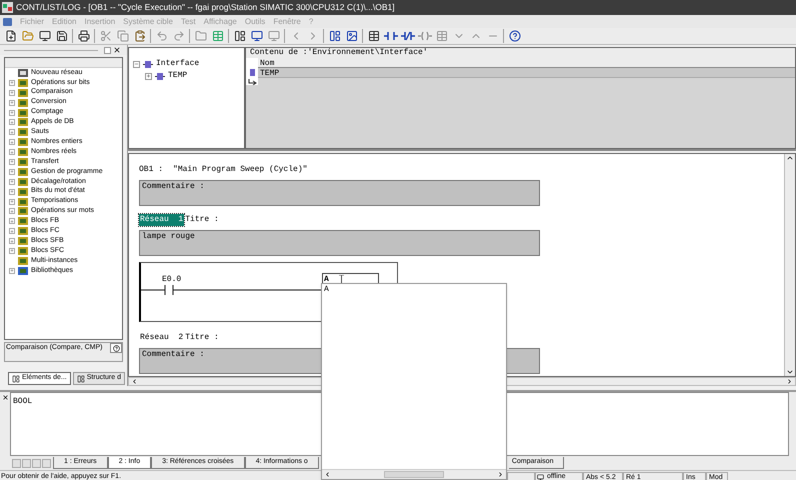  I want to click on help-button, so click(116, 348).